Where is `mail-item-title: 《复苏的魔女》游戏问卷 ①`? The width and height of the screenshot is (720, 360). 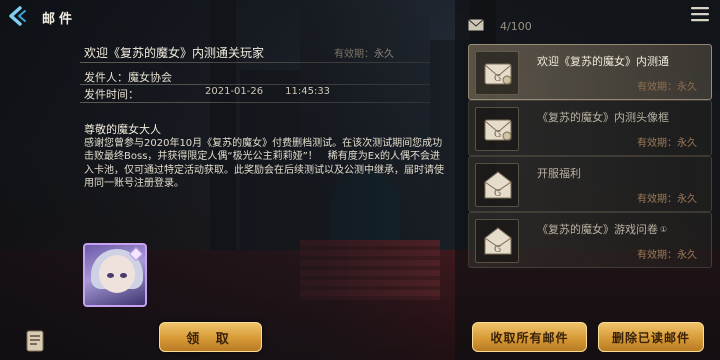 mail-item-title: 《复苏的魔女》游戏问卷 ① is located at coordinates (602, 229).